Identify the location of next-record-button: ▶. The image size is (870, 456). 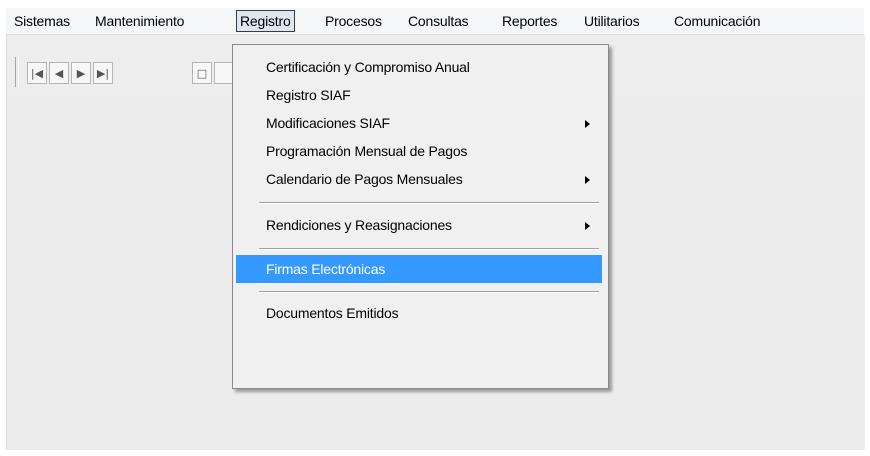
(81, 73).